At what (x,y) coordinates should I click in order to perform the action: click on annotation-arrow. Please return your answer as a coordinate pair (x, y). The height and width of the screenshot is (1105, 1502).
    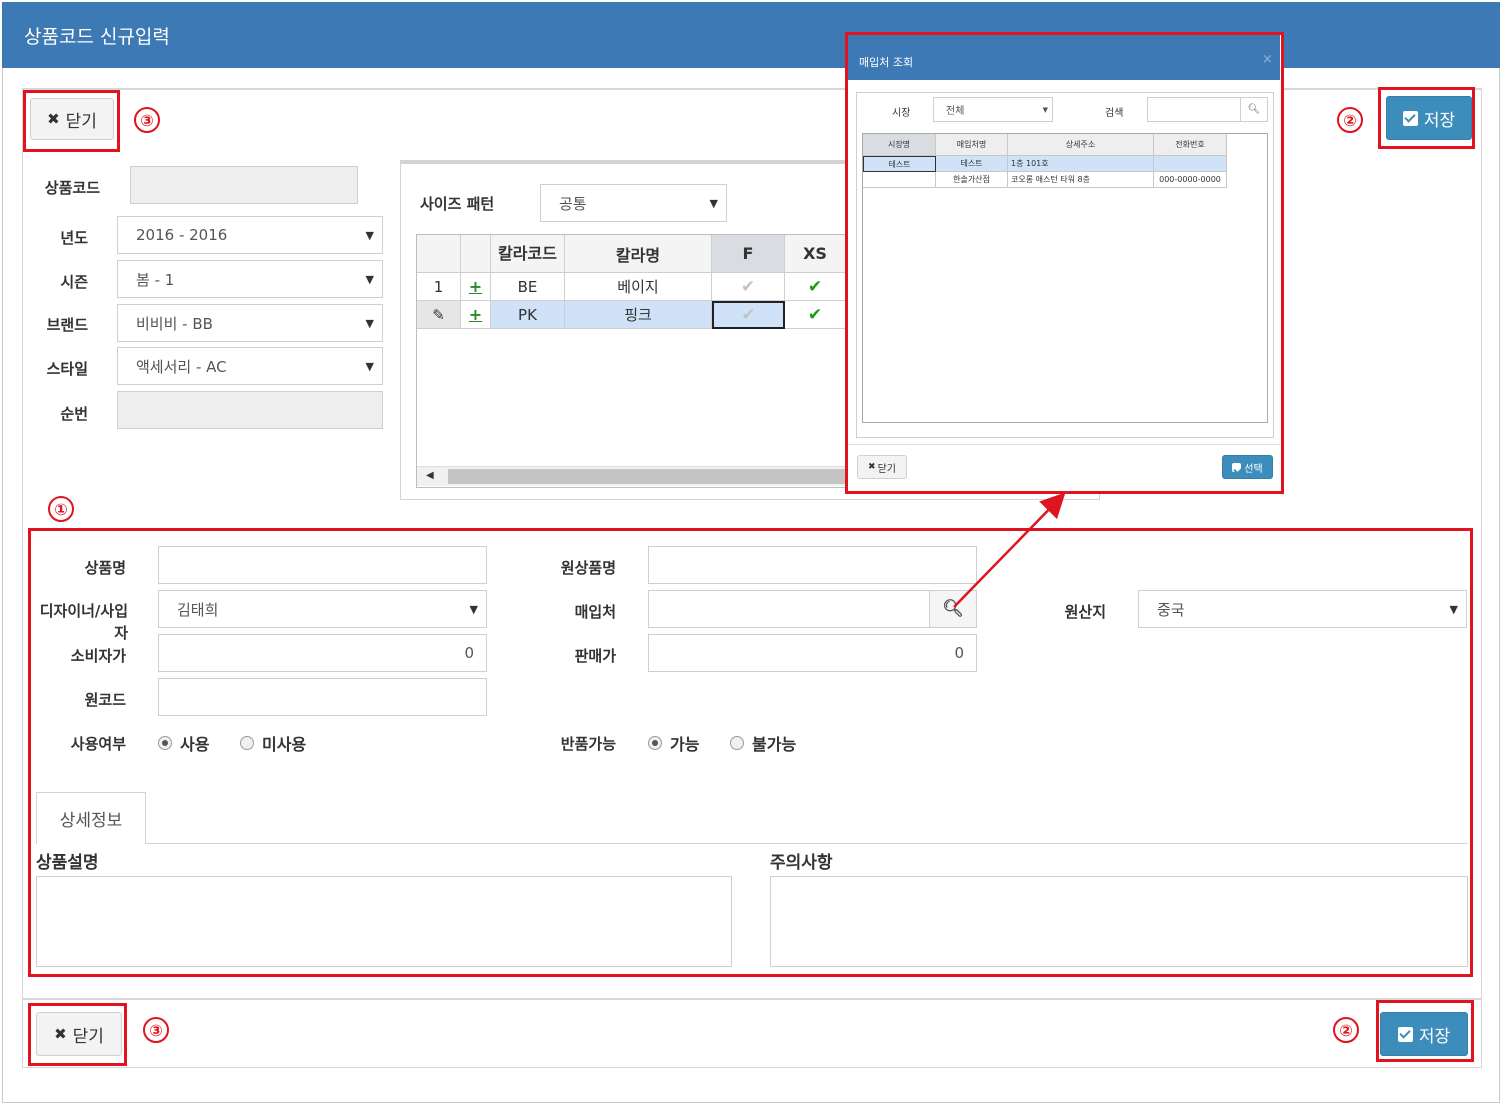
    Looking at the image, I should click on (1009, 550).